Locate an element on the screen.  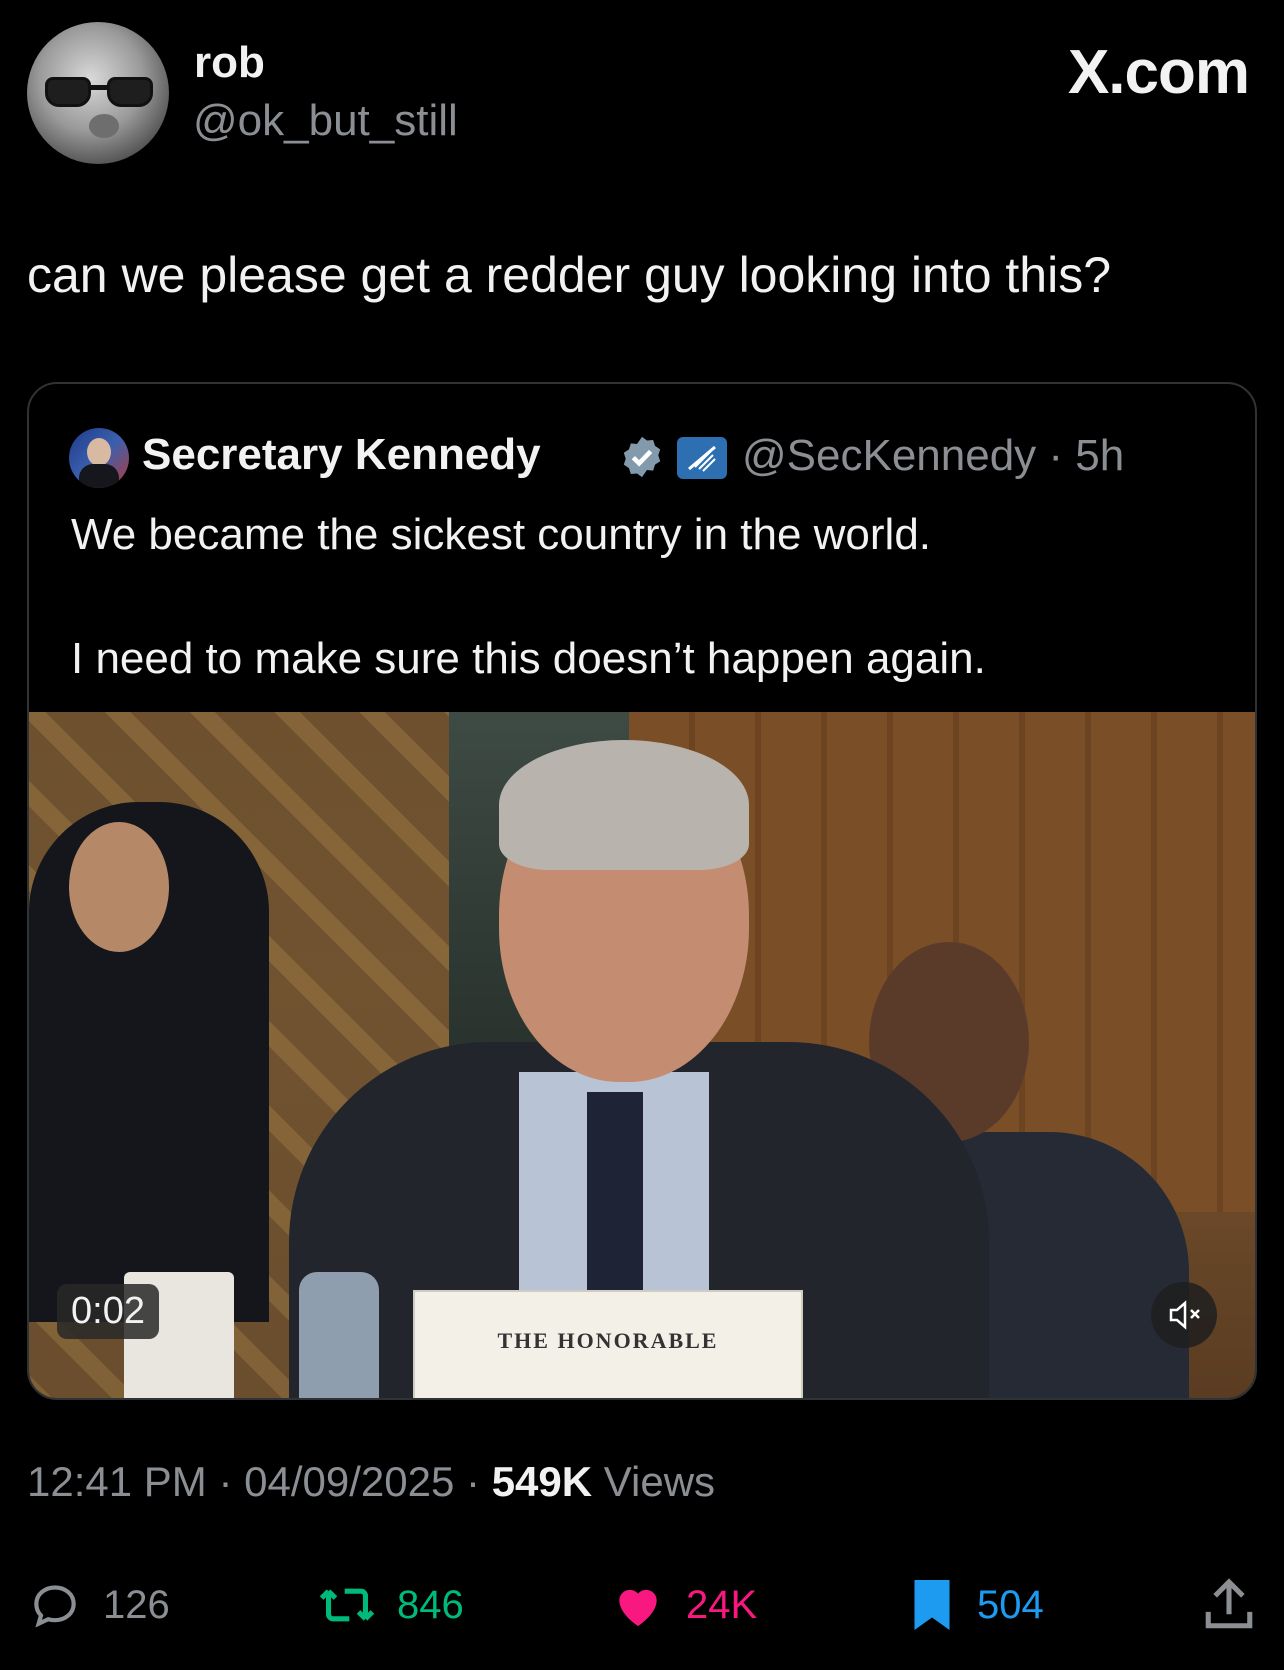
bookmark-count: 504 is located at coordinates (1010, 1604).